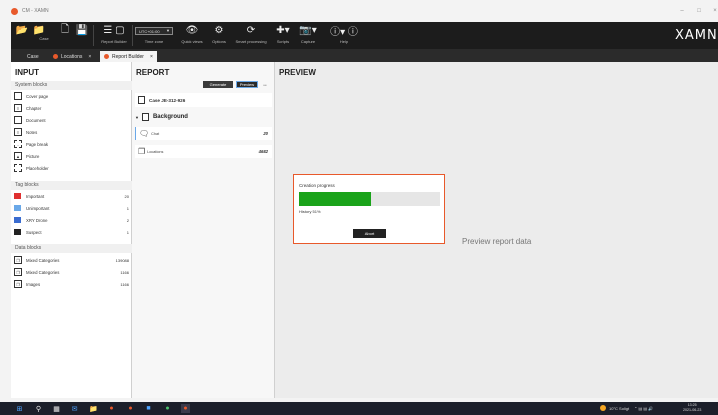 This screenshot has height=415, width=718. What do you see at coordinates (65, 35) in the screenshot?
I see `new-document-button: 🗋` at bounding box center [65, 35].